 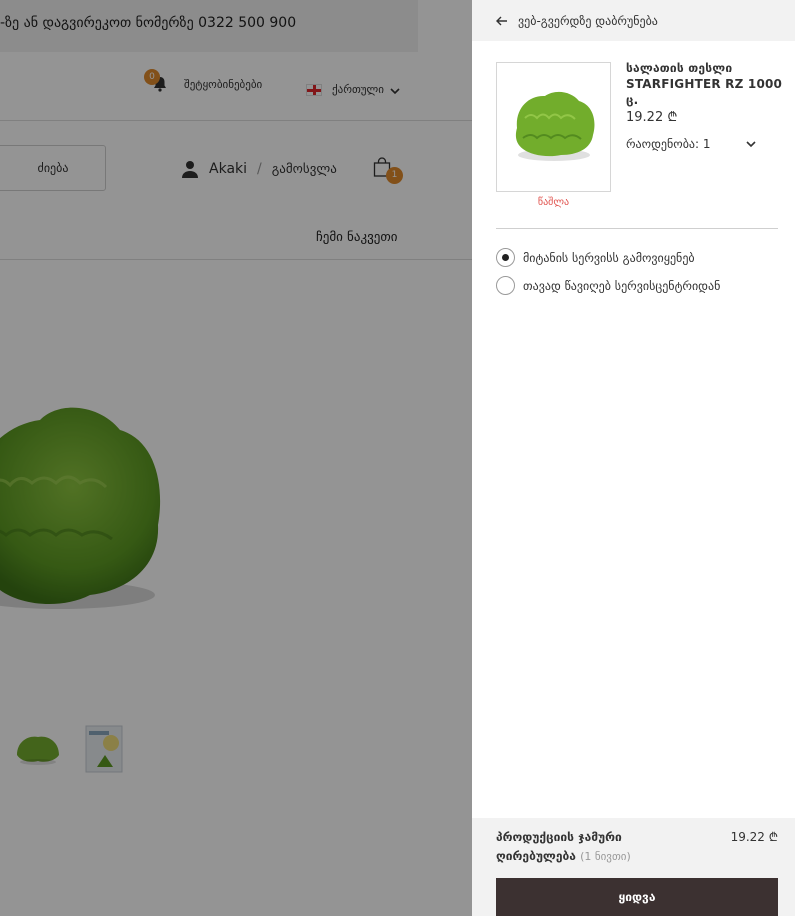 What do you see at coordinates (553, 202) in the screenshot?
I see `remove-item-link: წაშლა` at bounding box center [553, 202].